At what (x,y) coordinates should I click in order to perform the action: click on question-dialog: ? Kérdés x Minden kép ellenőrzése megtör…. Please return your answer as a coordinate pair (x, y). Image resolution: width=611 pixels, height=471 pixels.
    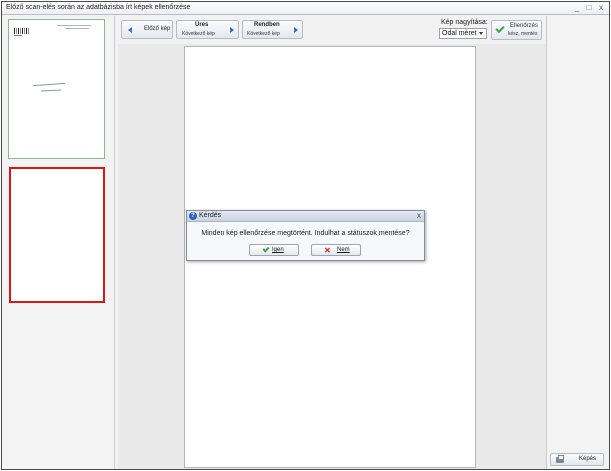
    Looking at the image, I should click on (305, 235).